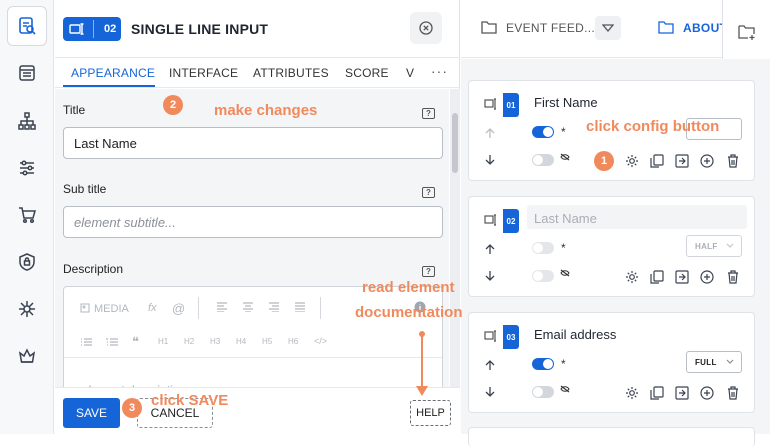  Describe the element at coordinates (203, 73) in the screenshot. I see `tab-interface: INTERFACE` at that location.